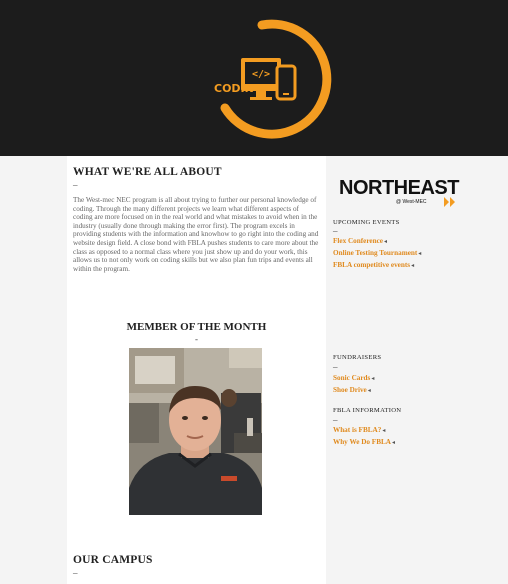 The width and height of the screenshot is (508, 584). Describe the element at coordinates (364, 431) in the screenshot. I see `link-what-is-fbla: What is FBLA?◂` at that location.